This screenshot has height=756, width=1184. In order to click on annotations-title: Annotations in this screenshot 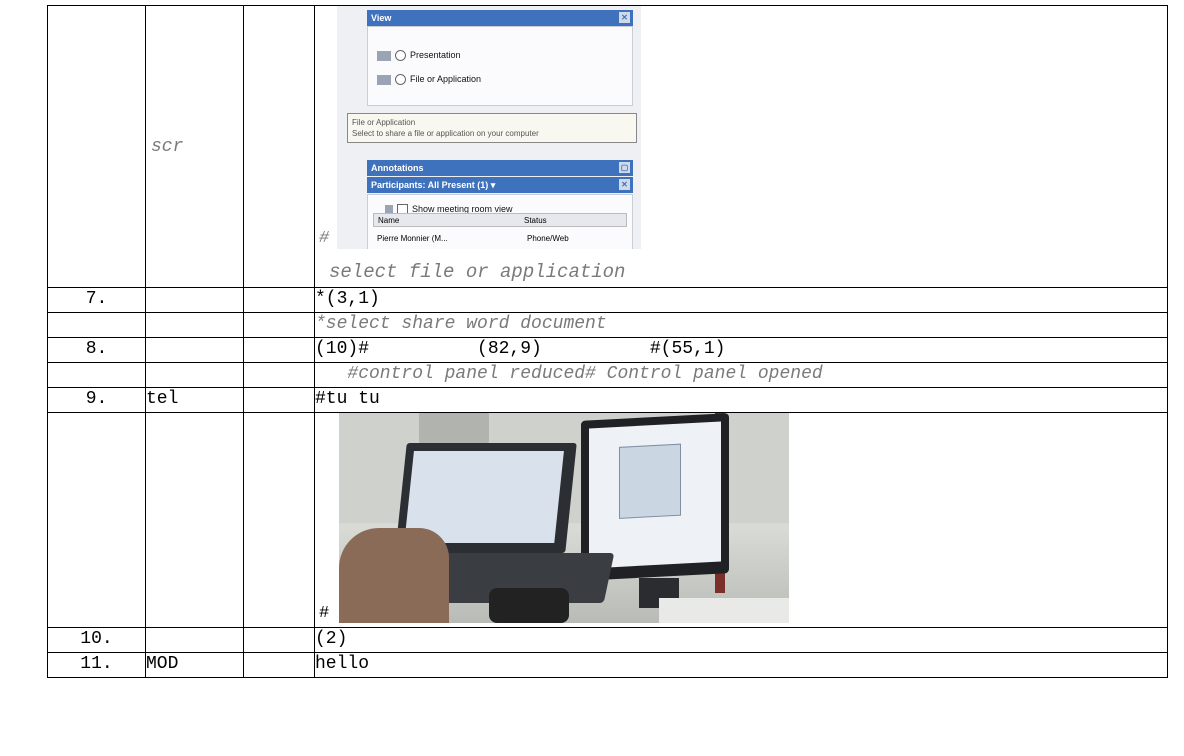, I will do `click(397, 168)`.